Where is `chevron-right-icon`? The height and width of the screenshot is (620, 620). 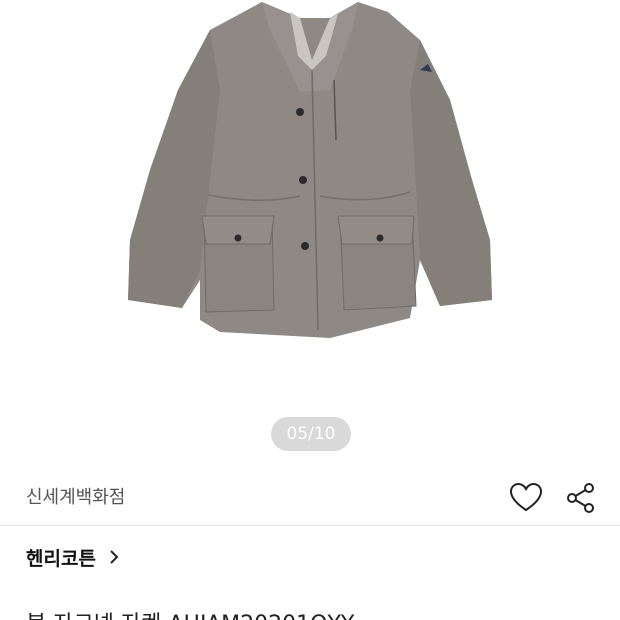 chevron-right-icon is located at coordinates (114, 557).